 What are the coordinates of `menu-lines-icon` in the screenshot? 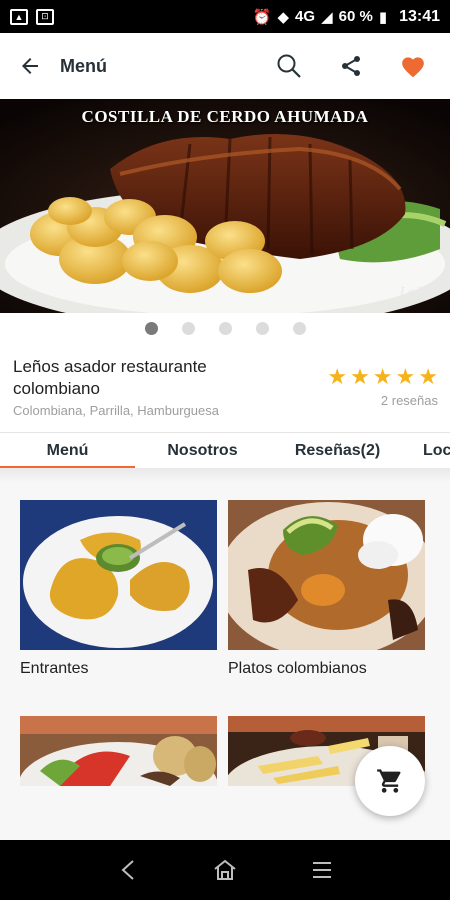 It's located at (321, 870).